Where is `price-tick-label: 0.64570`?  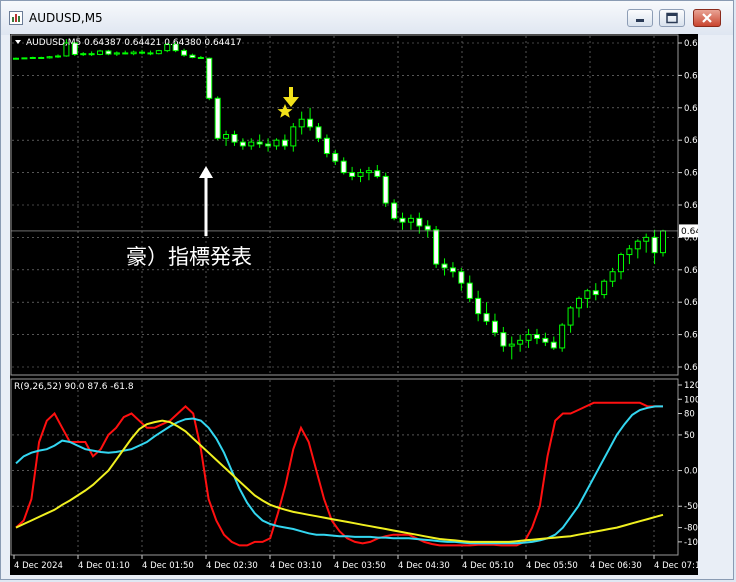
price-tick-label: 0.64570 is located at coordinates (691, 174).